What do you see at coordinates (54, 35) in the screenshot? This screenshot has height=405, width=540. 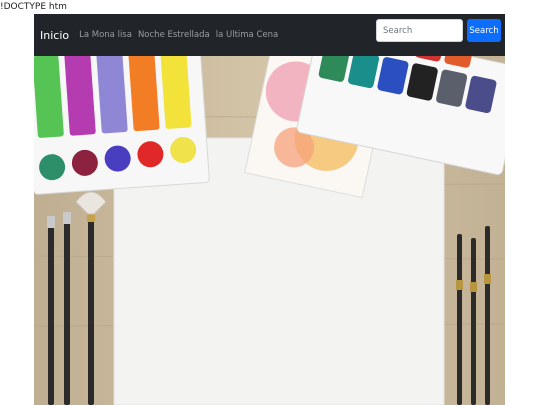 I see `navbar-brand-link: Inicio` at bounding box center [54, 35].